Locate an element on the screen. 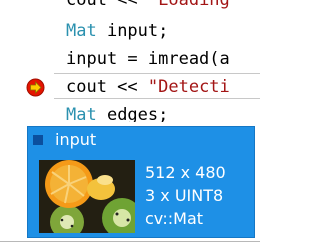 The image size is (320, 243). breakpoint-margin is located at coordinates (27, 61).